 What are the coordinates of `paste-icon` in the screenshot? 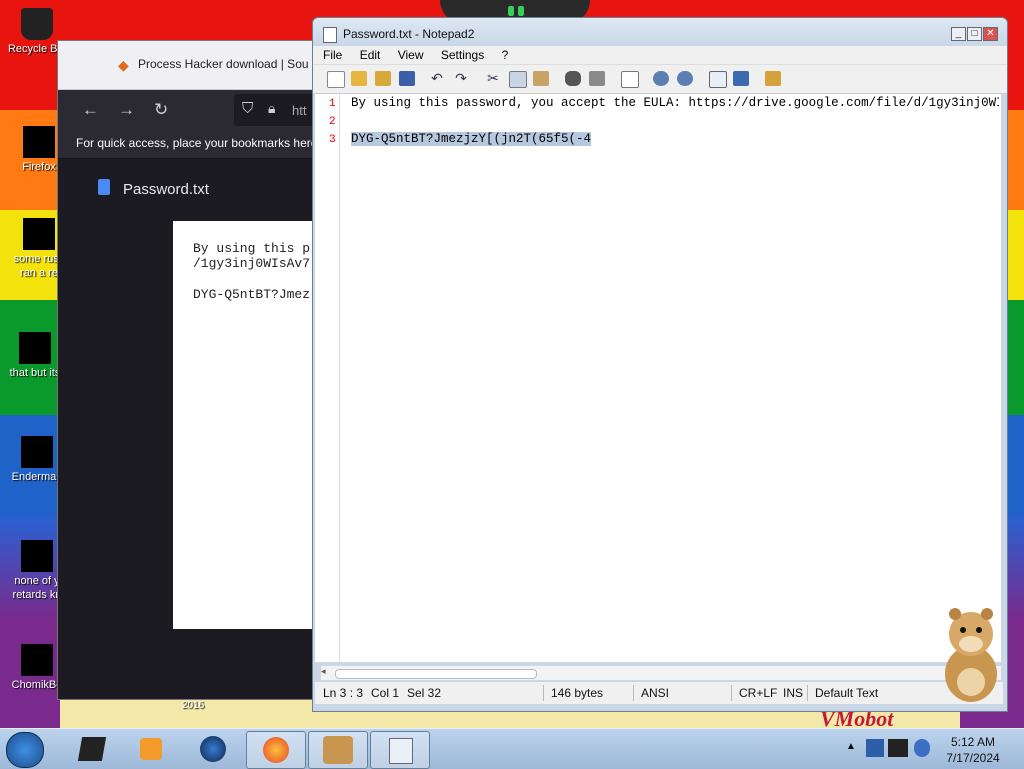 It's located at (541, 78).